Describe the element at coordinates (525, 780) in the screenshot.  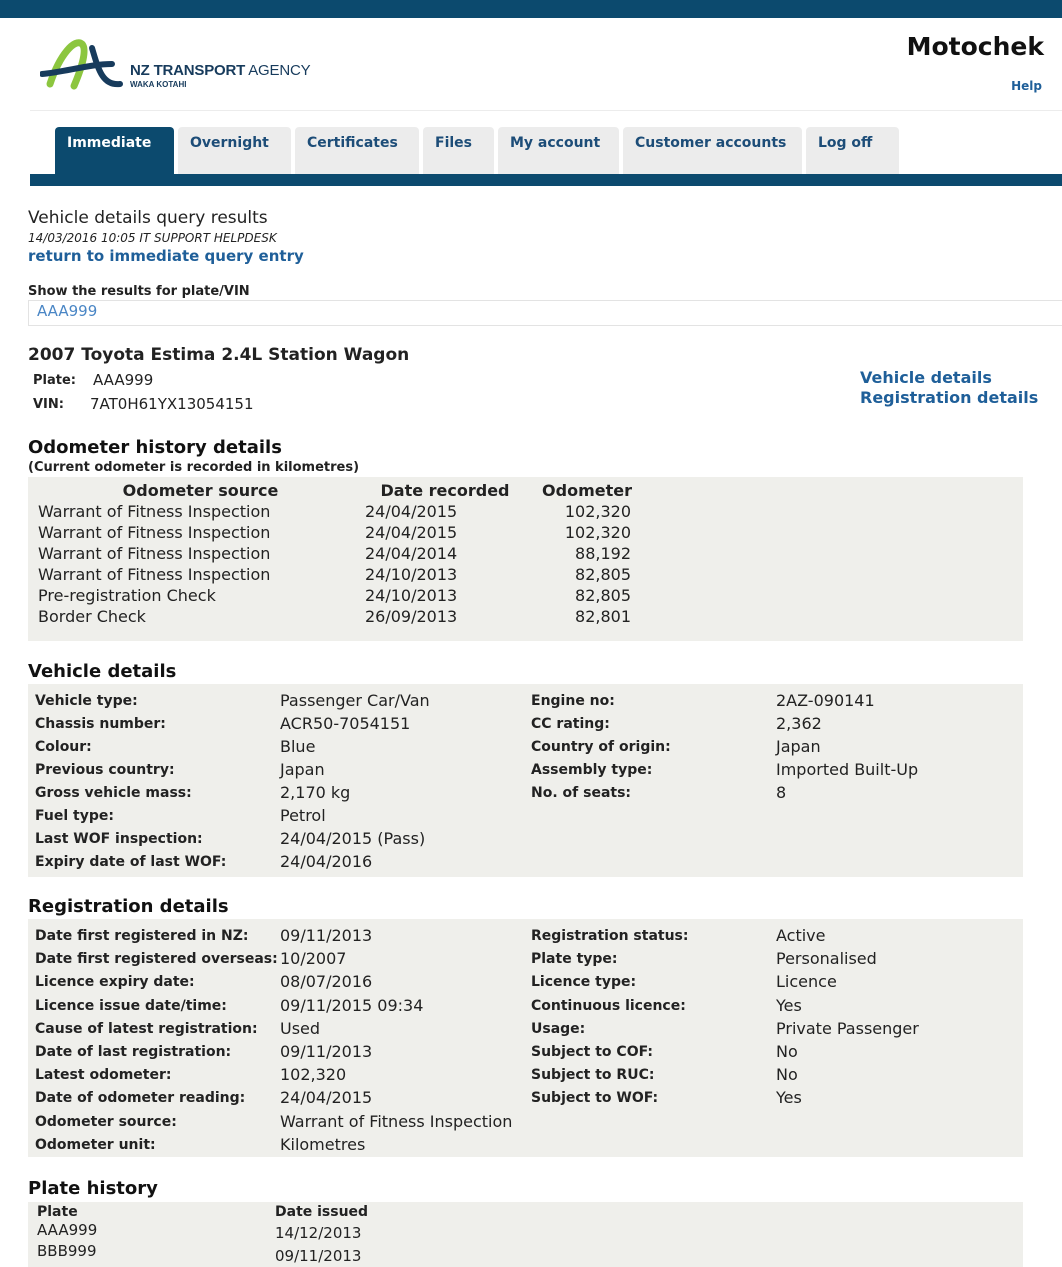
I see `vehicle-details-panel` at that location.